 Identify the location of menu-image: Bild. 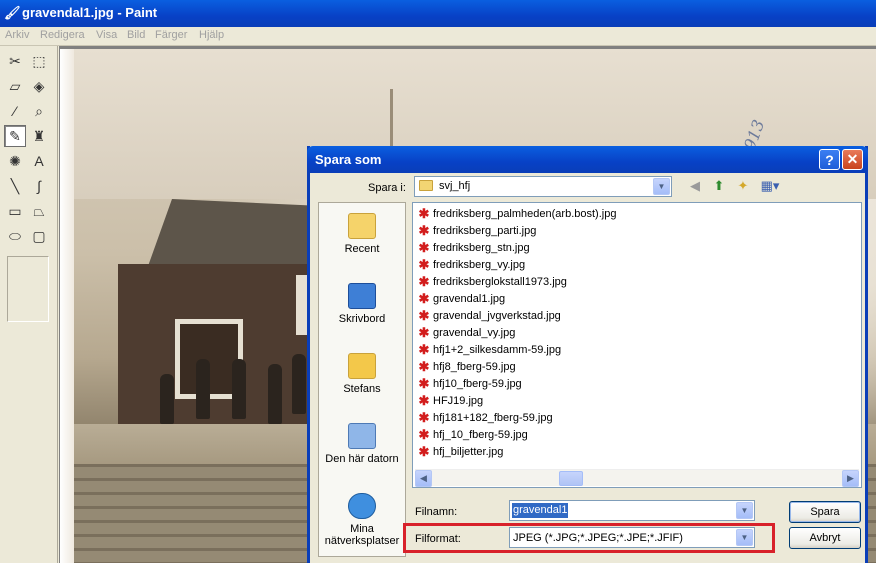
(136, 35).